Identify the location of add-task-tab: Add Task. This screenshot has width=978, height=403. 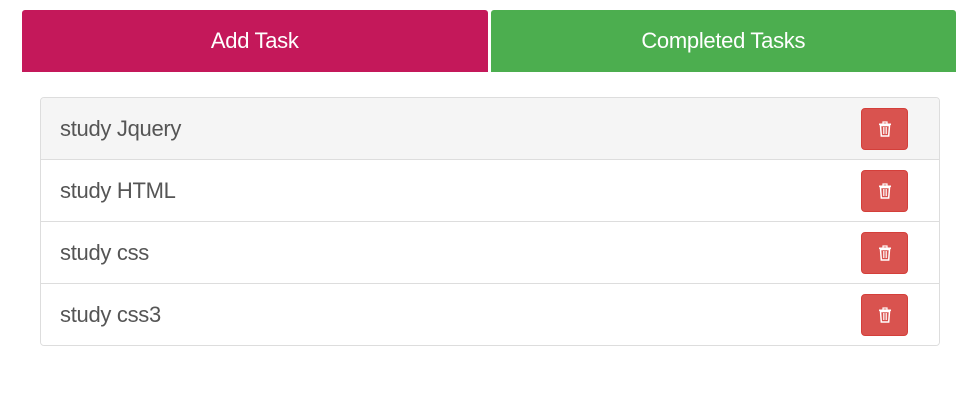
(255, 41).